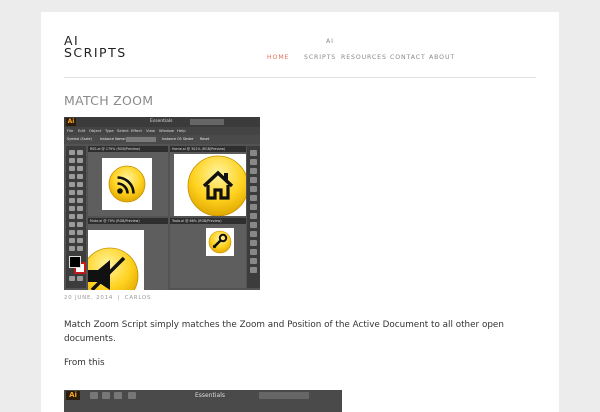 The width and height of the screenshot is (600, 412). I want to click on header-divider, so click(300, 77).